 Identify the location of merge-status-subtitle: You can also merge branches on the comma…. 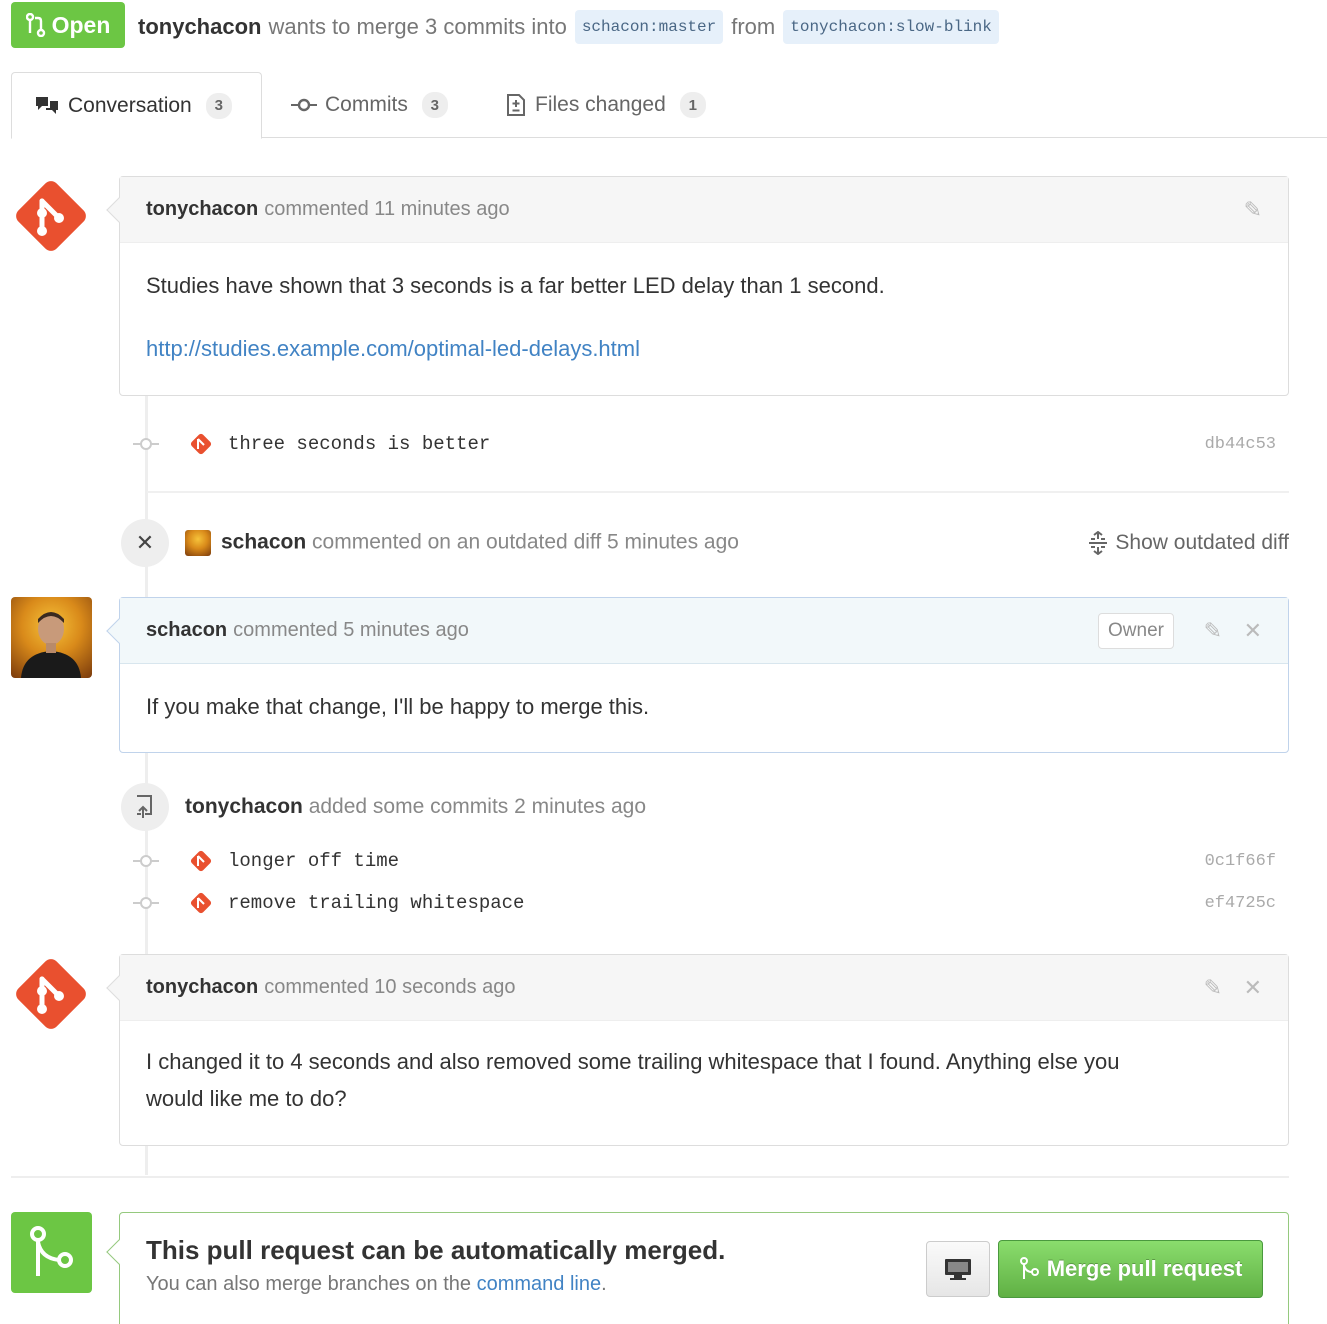
(376, 1284).